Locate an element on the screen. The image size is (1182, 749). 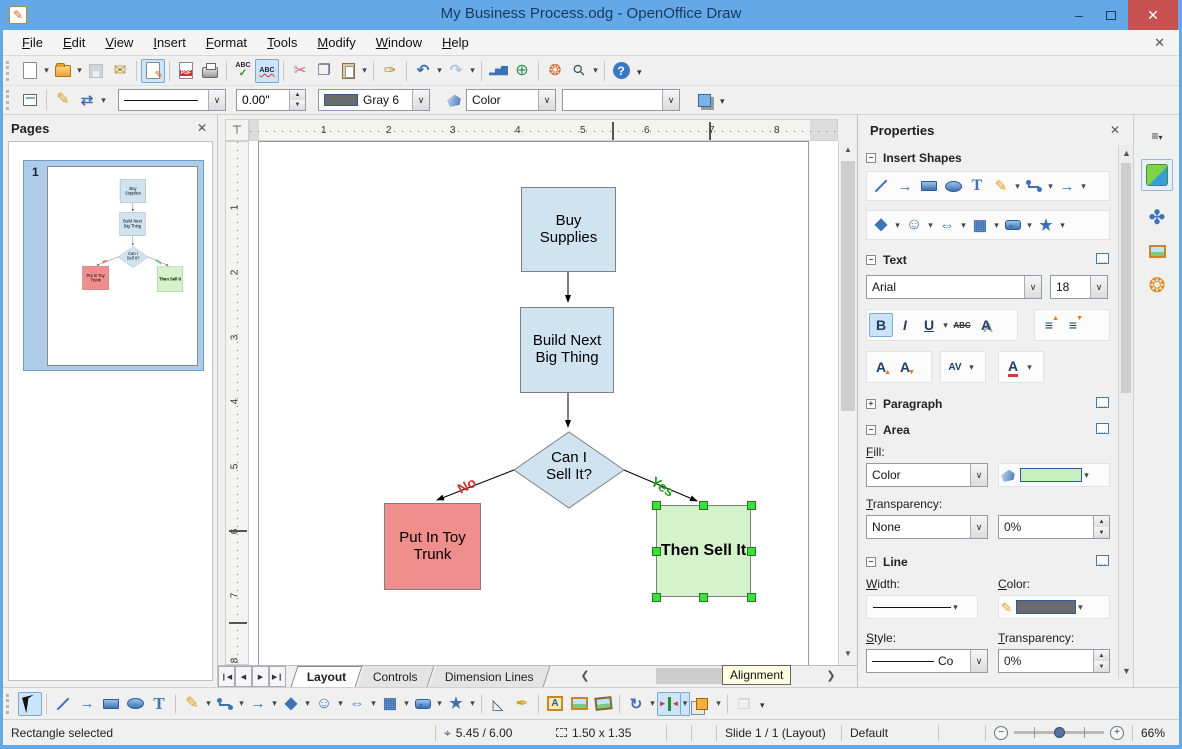
properties-scrollbar: ▲ ▼ is located at coordinates (1125, 412).